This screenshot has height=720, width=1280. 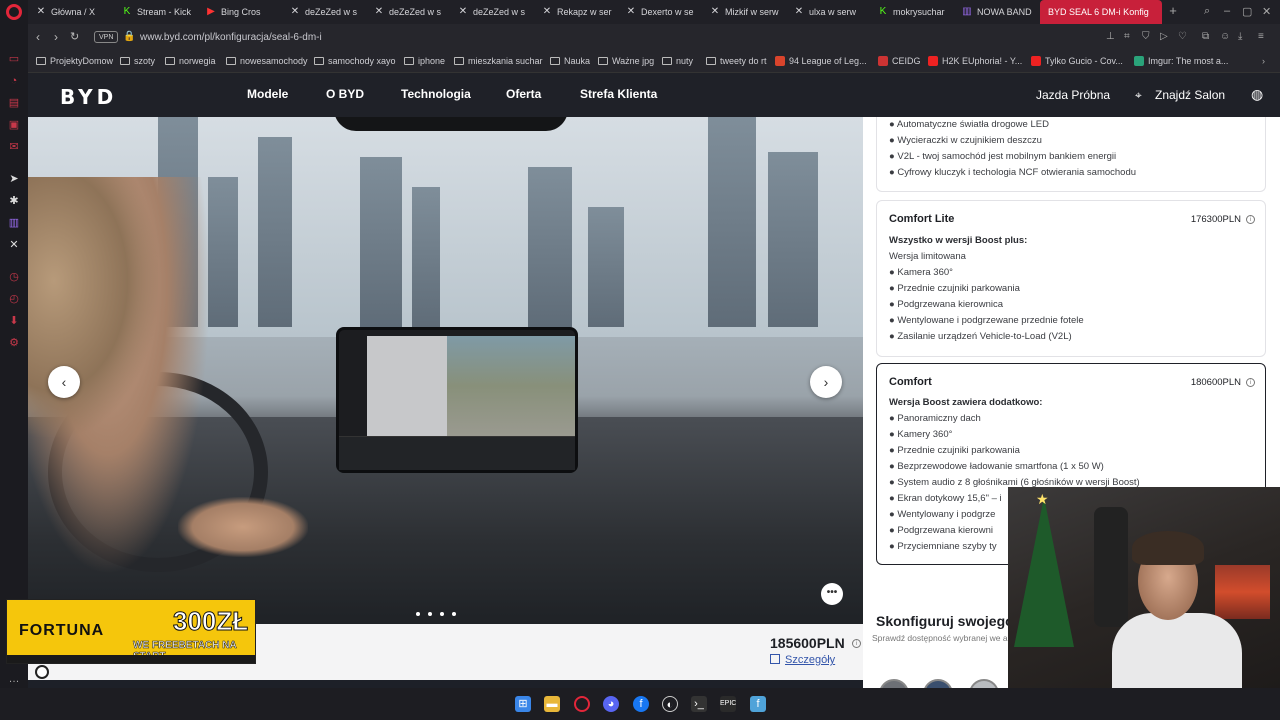 What do you see at coordinates (131, 631) in the screenshot?
I see `fortuna-ad: FORTUNA 300ZŁ WE FREEBETACH NA START` at bounding box center [131, 631].